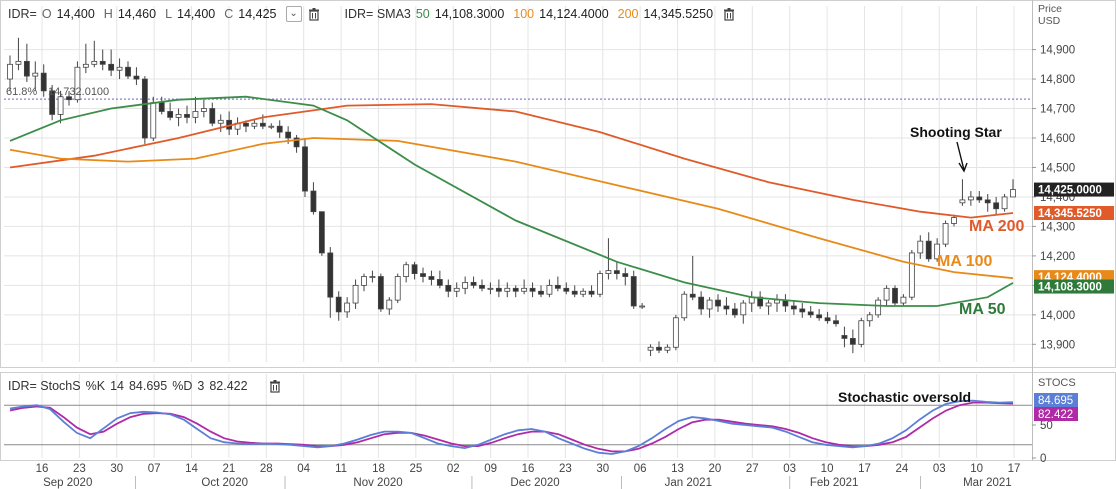  I want to click on x-tick-label: 14, so click(191, 469).